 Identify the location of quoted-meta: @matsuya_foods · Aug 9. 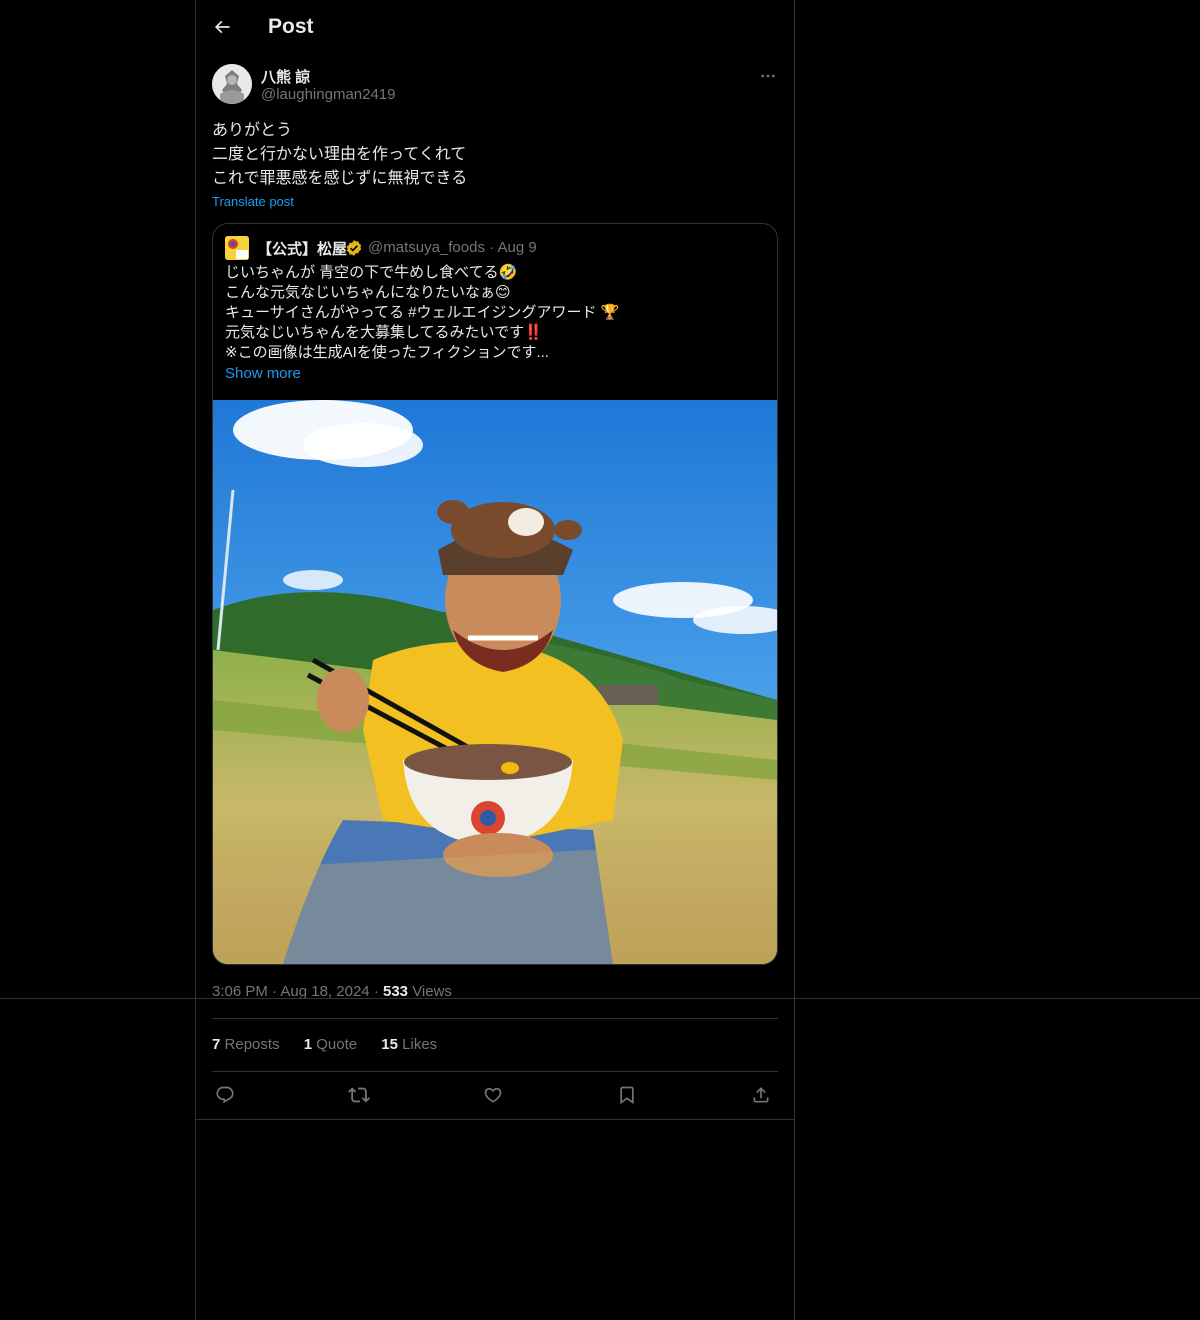
(452, 247).